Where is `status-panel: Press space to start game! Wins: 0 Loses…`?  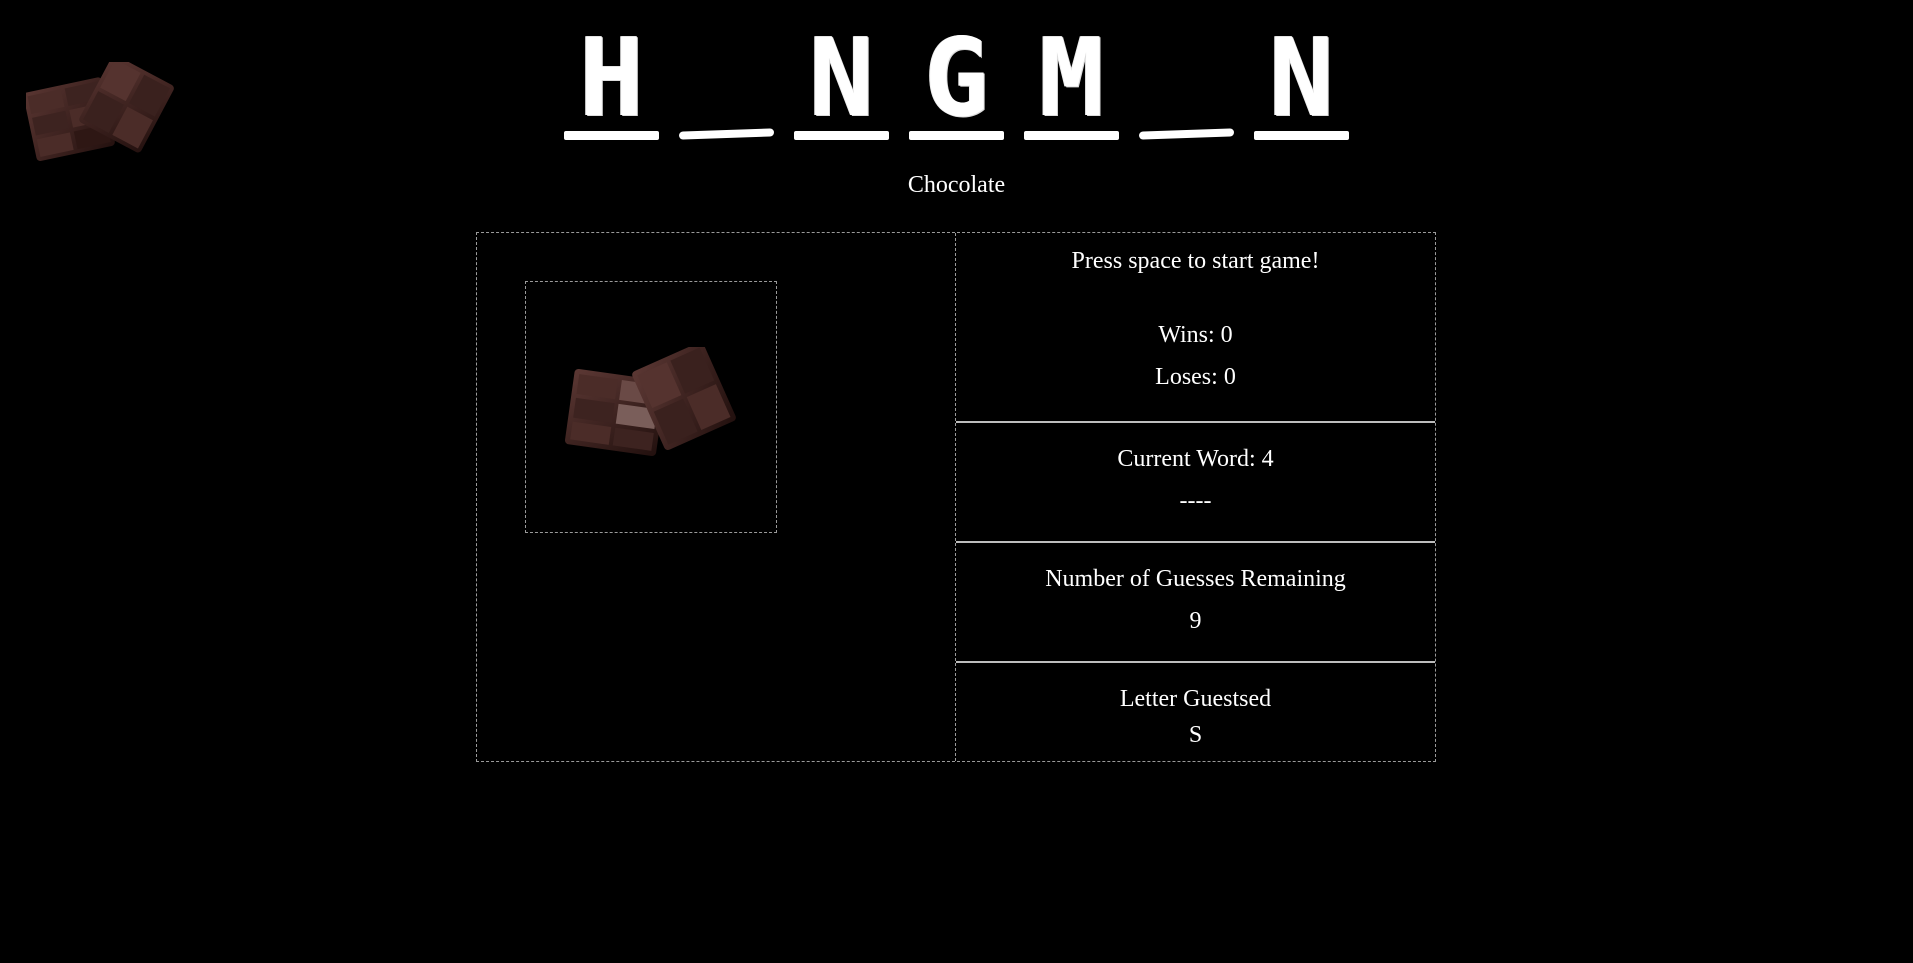
status-panel: Press space to start game! Wins: 0 Loses… is located at coordinates (1195, 328).